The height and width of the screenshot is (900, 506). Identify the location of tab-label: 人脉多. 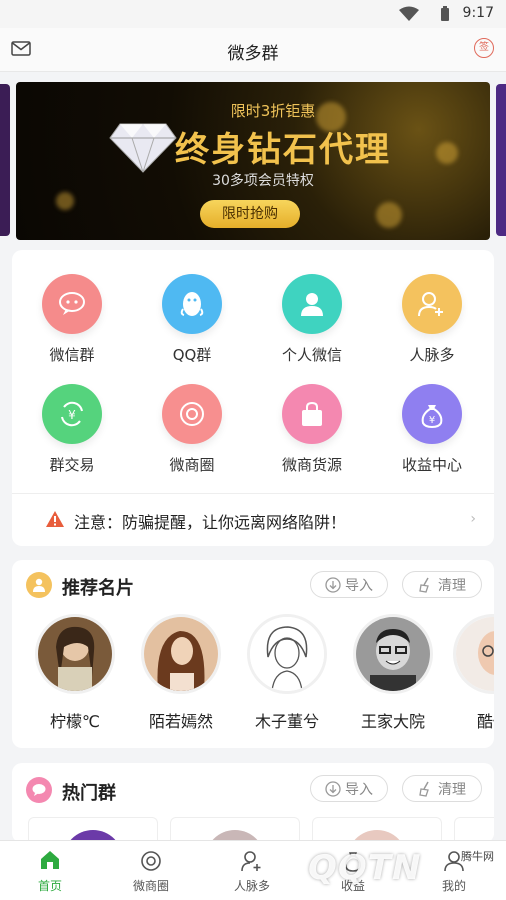
(251, 886).